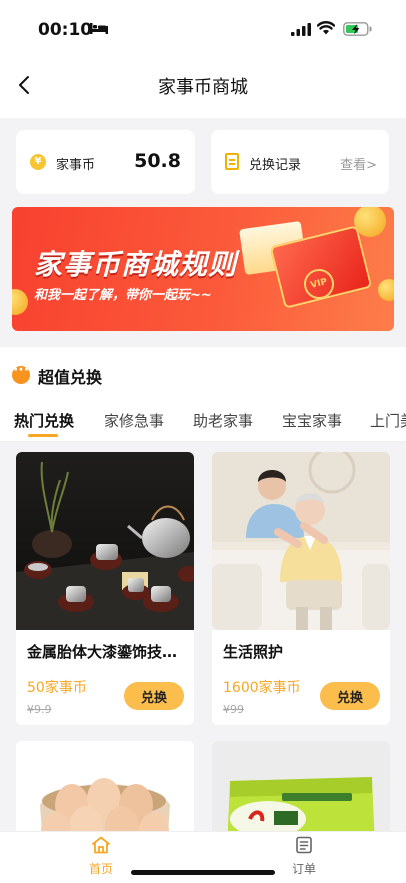 This screenshot has width=406, height=883. What do you see at coordinates (253, 652) in the screenshot?
I see `product-name: 生活照护` at bounding box center [253, 652].